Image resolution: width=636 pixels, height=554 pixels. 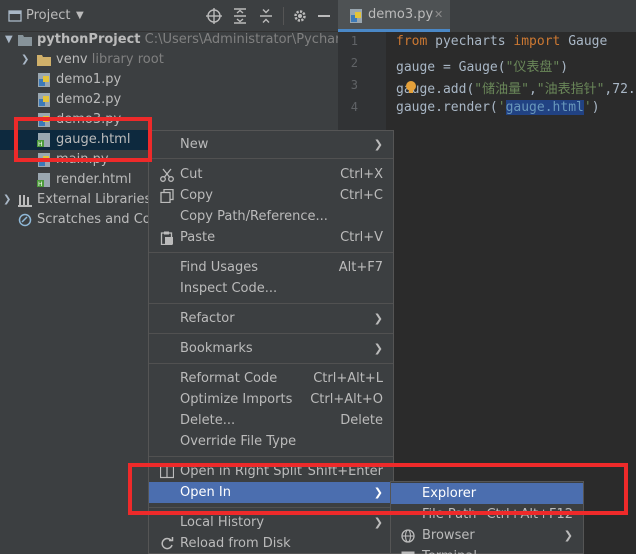 I want to click on code-text: ), so click(x=564, y=67).